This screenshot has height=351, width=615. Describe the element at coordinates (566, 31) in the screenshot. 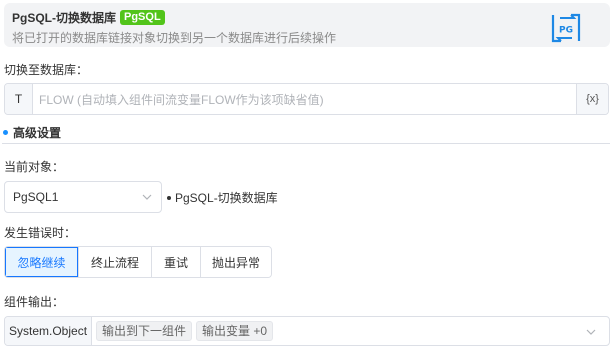

I see `svg-text: PG` at that location.